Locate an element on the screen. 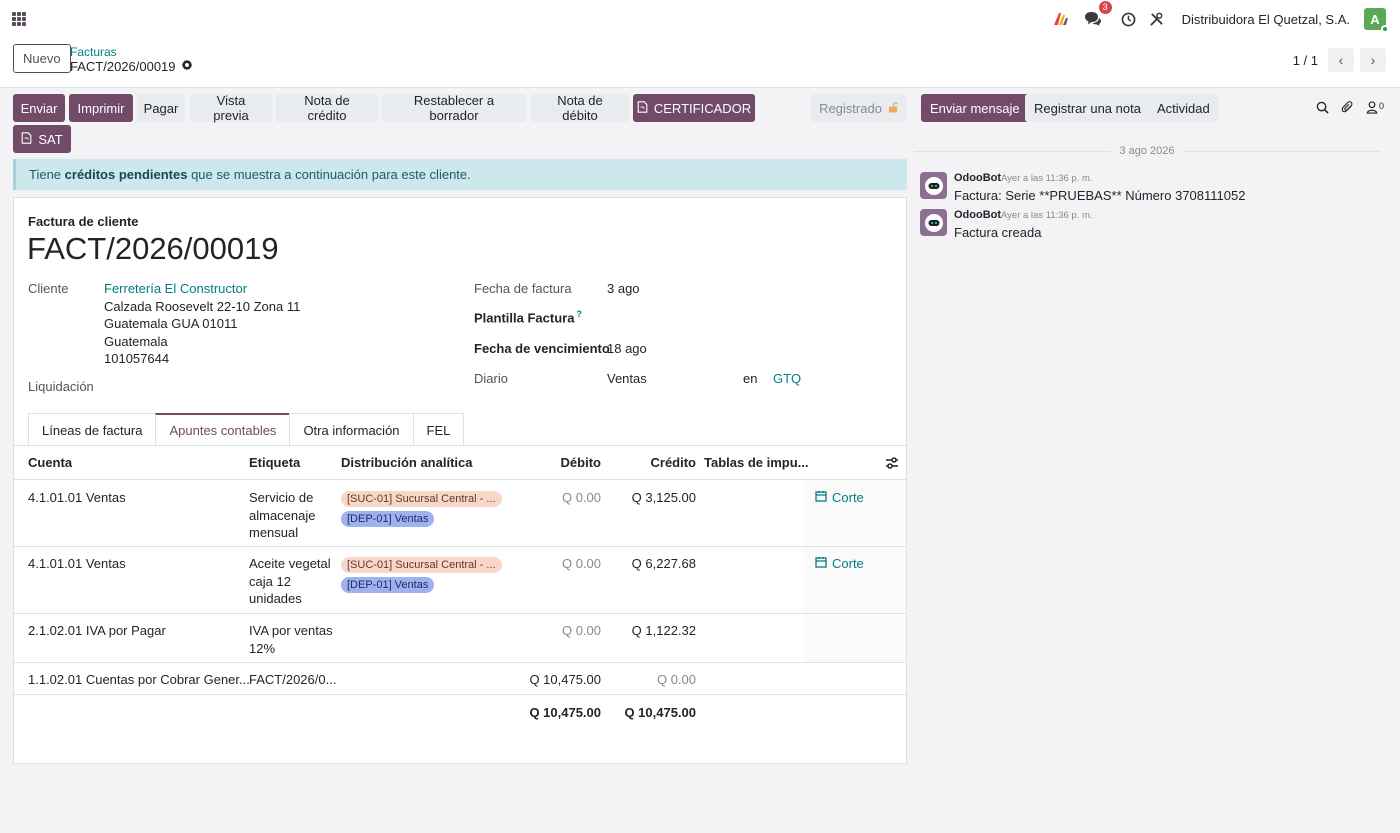  journal-field: Ventas is located at coordinates (627, 378).